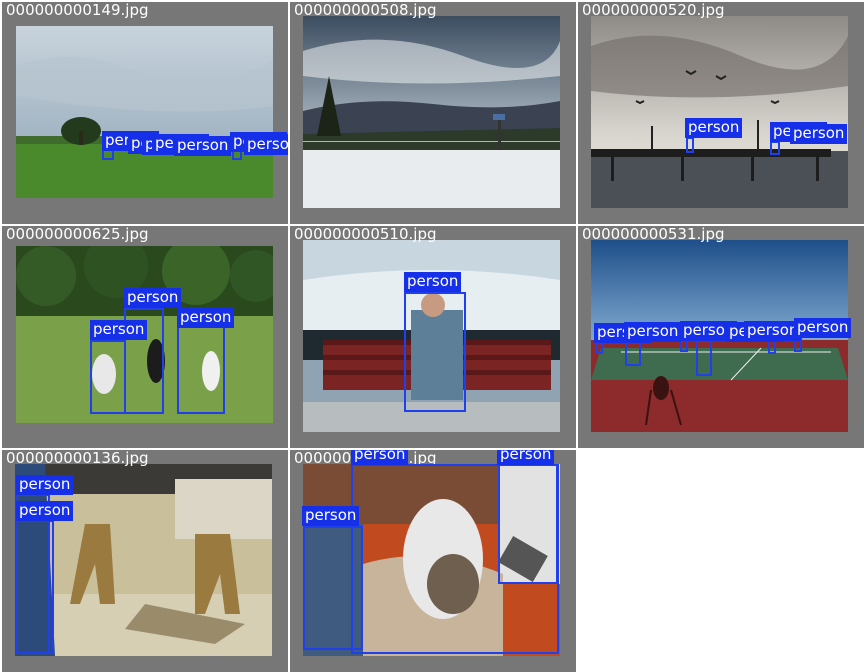  I want to click on image-tile: 000000000136.jpg person person, so click(145, 561).